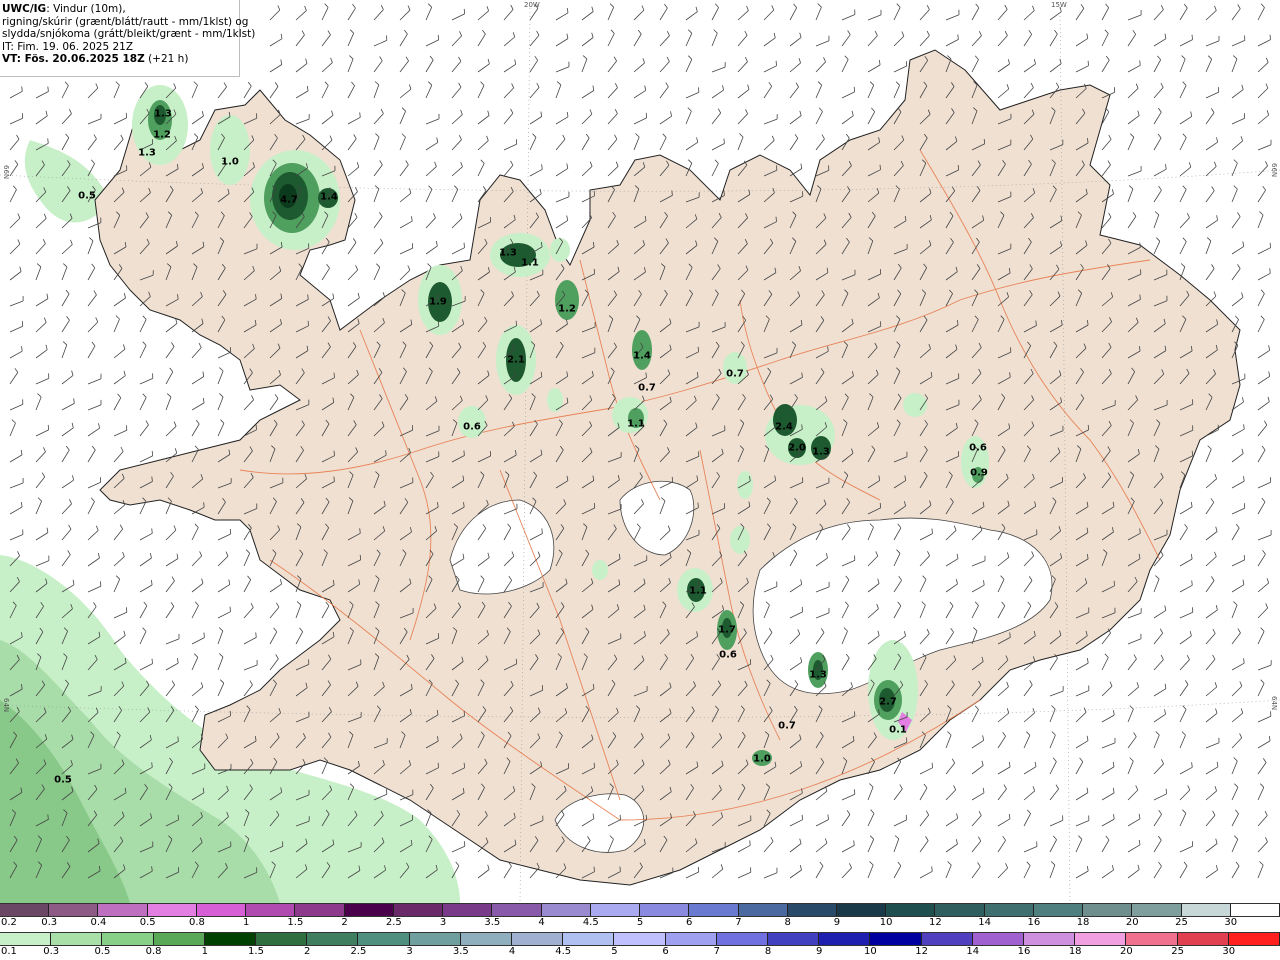 This screenshot has width=1280, height=960. What do you see at coordinates (443, 922) in the screenshot?
I see `legend-label: 3` at bounding box center [443, 922].